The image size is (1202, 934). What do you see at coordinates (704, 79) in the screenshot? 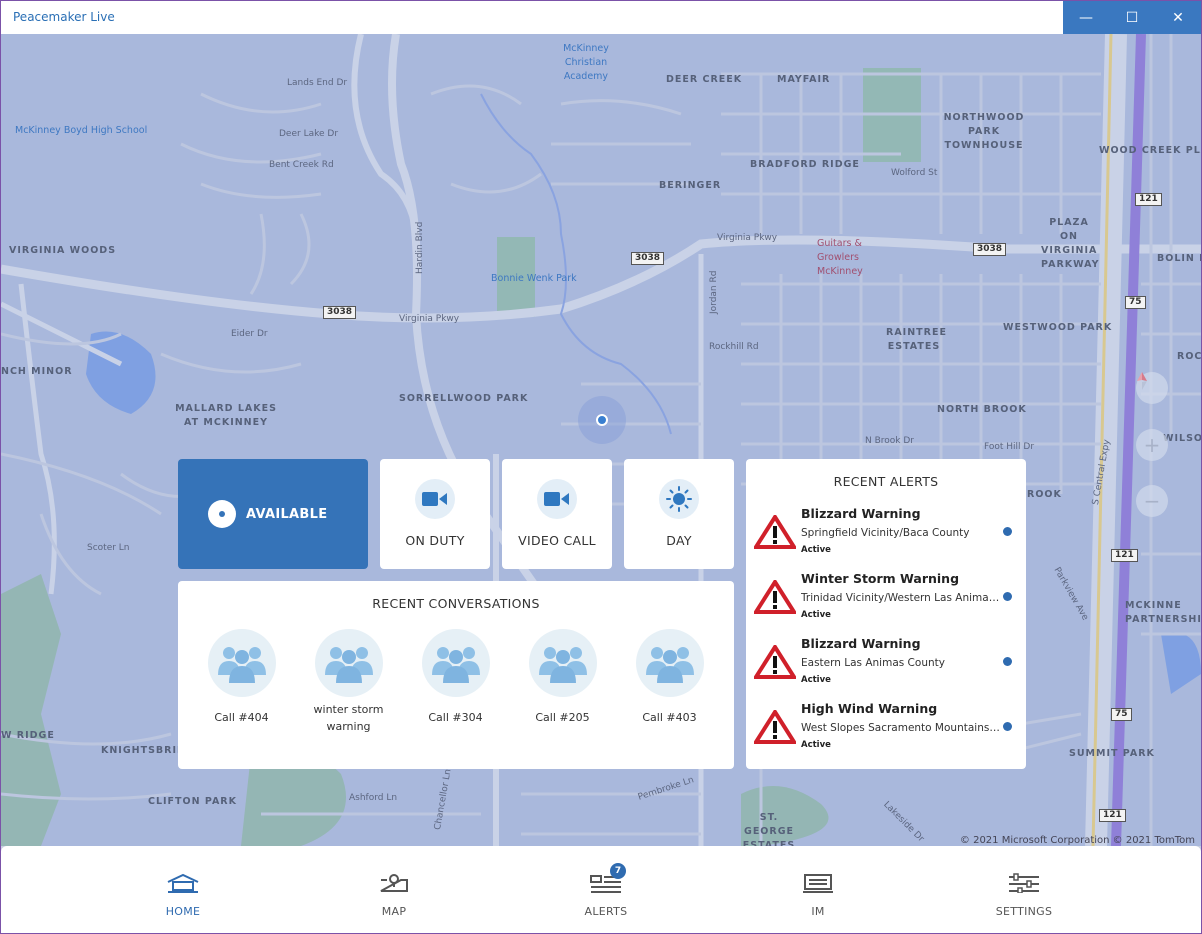
I see `map-area-label: DEER CREEK` at bounding box center [704, 79].